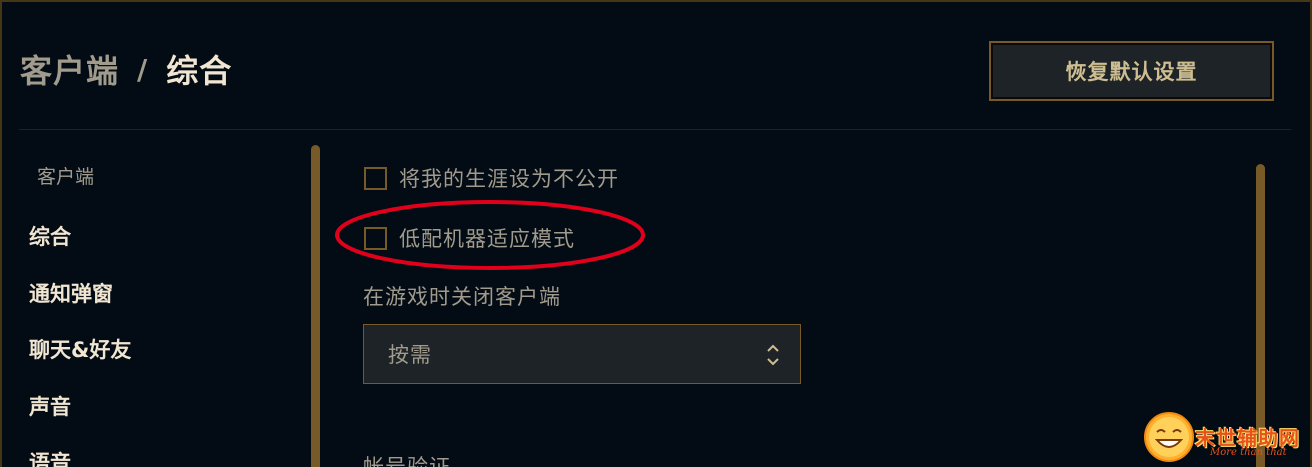 The image size is (1312, 467). I want to click on page-title: 综合, so click(199, 71).